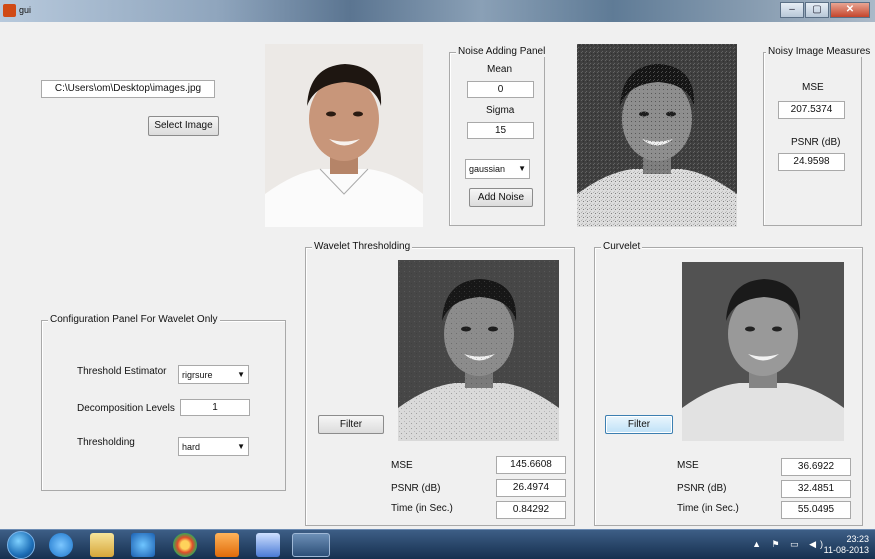 This screenshot has width=875, height=559. Describe the element at coordinates (501, 197) in the screenshot. I see `add-noise-button: Add Noise` at that location.